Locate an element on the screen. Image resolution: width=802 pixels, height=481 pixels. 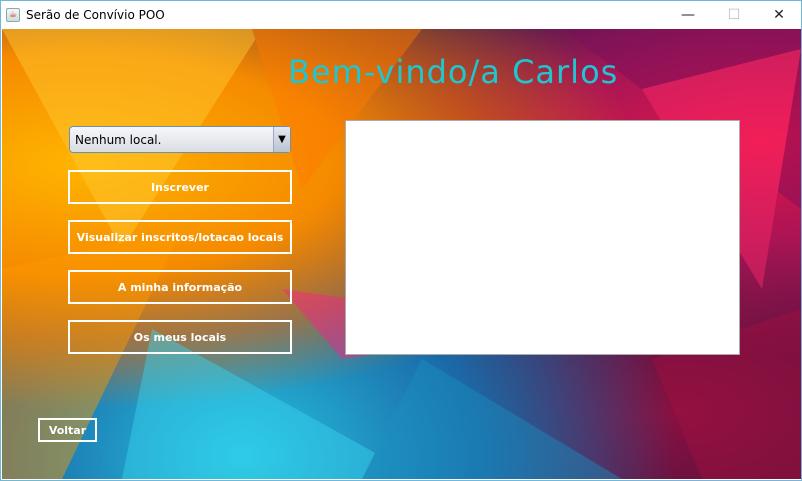
meus-locais-button: Os meus locais is located at coordinates (180, 337).